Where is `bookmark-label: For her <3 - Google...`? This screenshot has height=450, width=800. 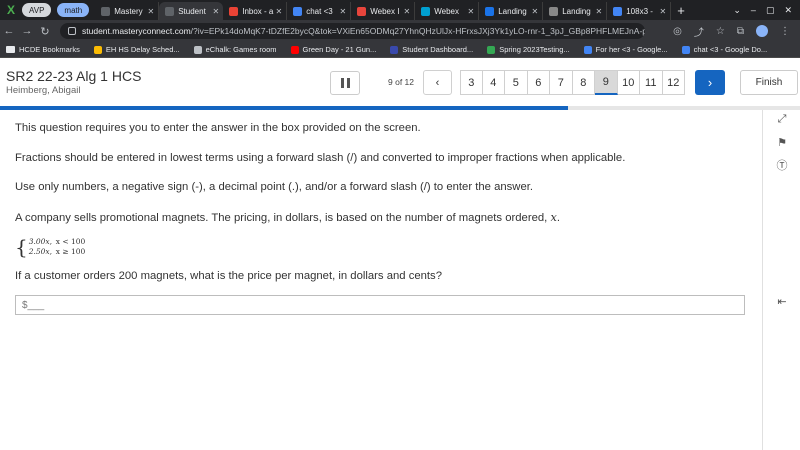 bookmark-label: For her <3 - Google... is located at coordinates (631, 49).